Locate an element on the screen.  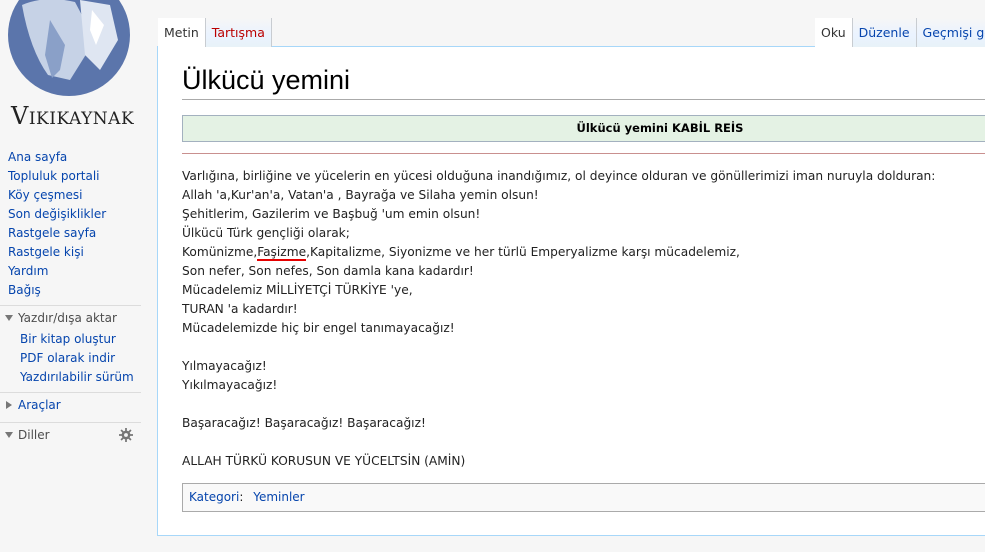
tab-text: Metin is located at coordinates (182, 32).